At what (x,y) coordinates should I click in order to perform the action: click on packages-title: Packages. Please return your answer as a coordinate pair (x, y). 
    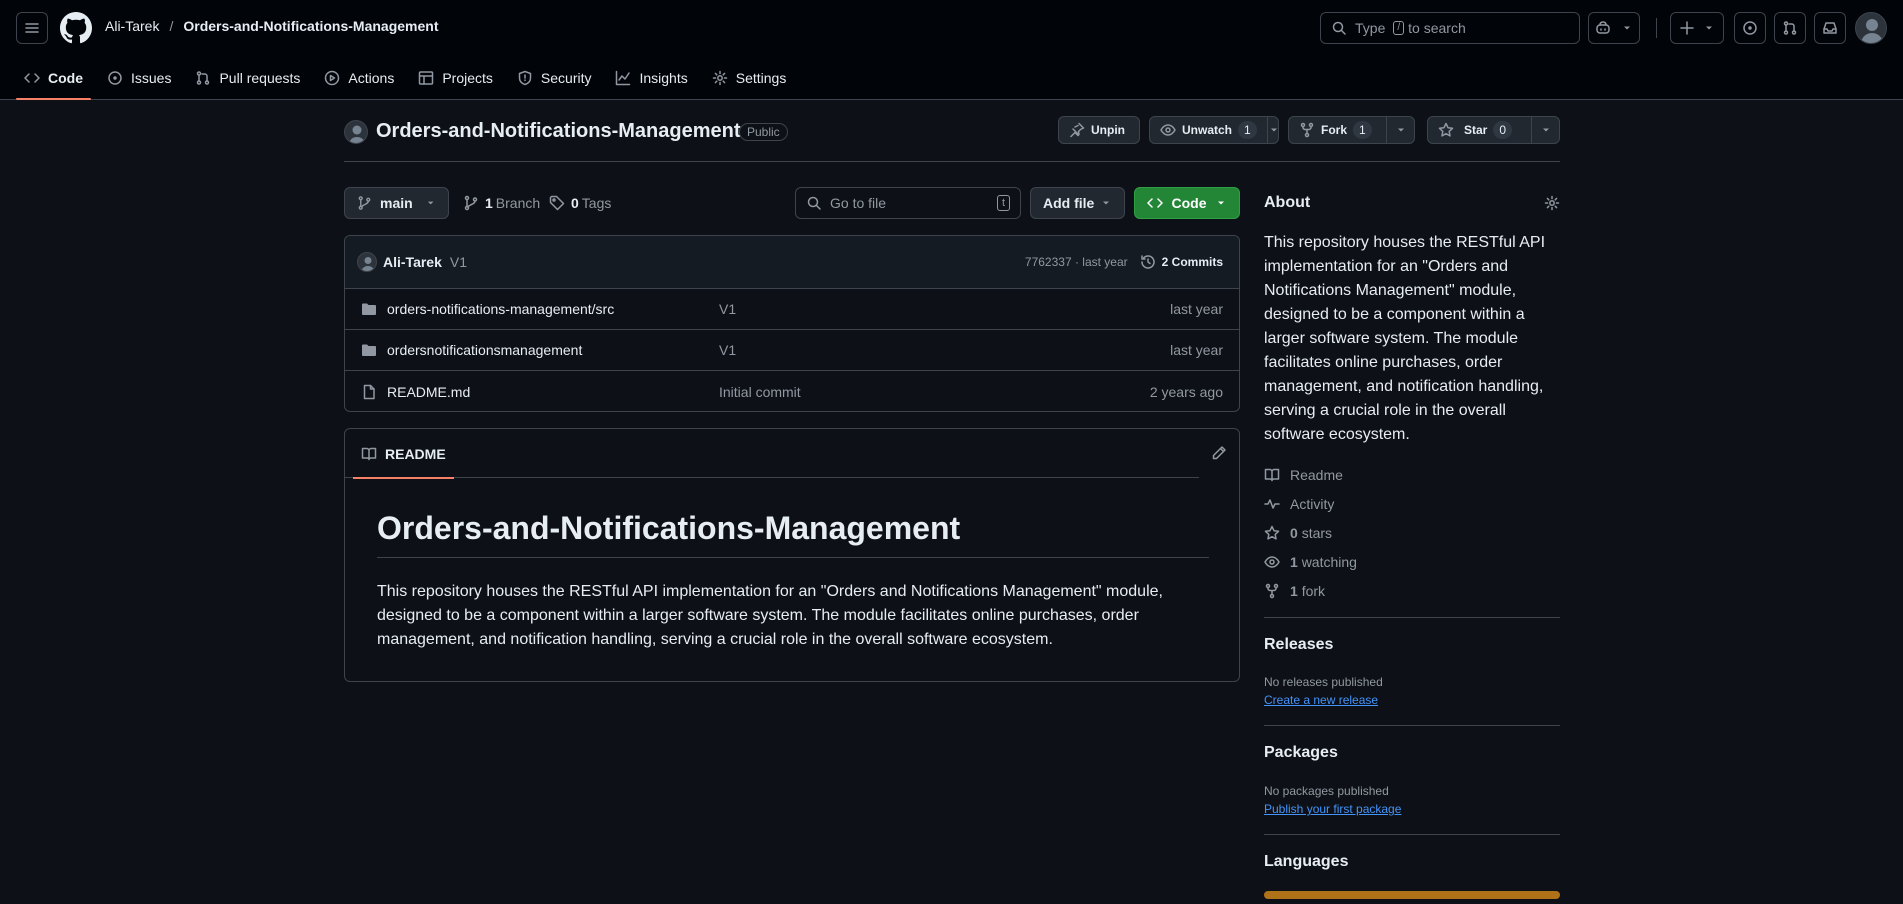
    Looking at the image, I should click on (1301, 753).